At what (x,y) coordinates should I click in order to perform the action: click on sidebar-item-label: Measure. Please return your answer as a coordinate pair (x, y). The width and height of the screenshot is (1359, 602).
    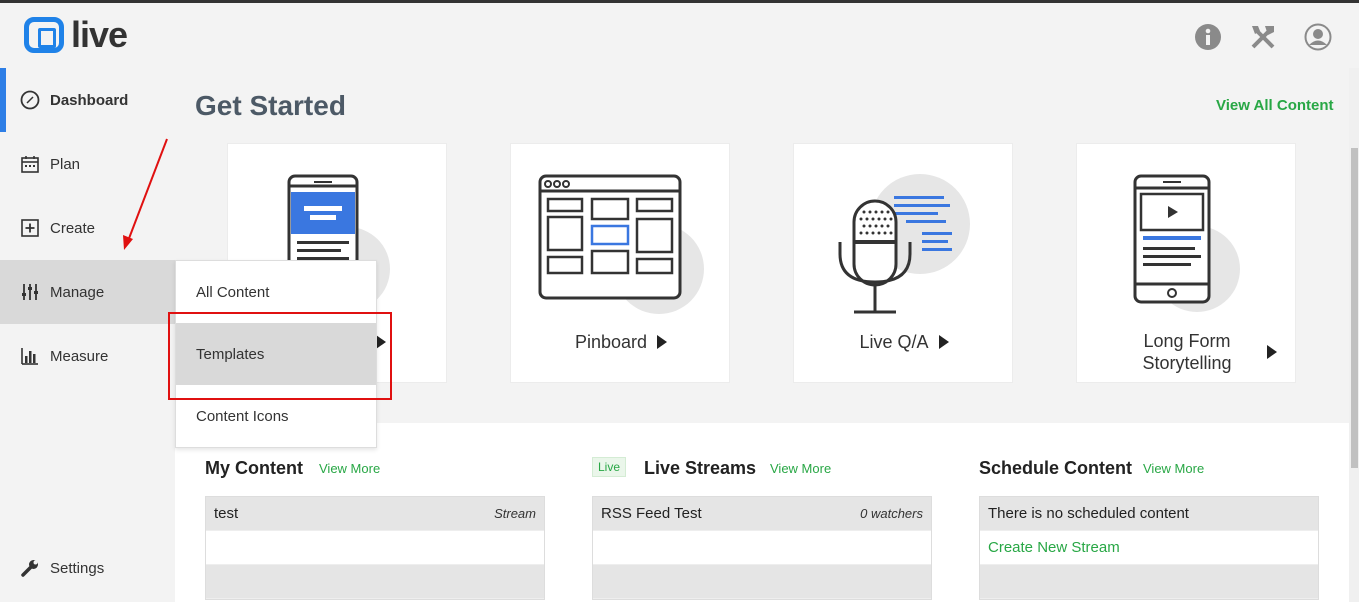
    Looking at the image, I should click on (79, 356).